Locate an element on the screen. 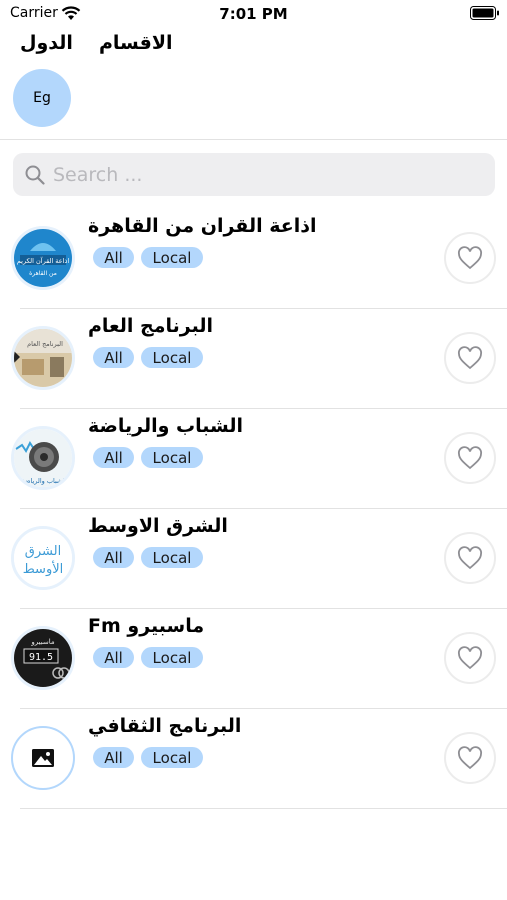 The height and width of the screenshot is (900, 507). station-logo-placeholder is located at coordinates (43, 758).